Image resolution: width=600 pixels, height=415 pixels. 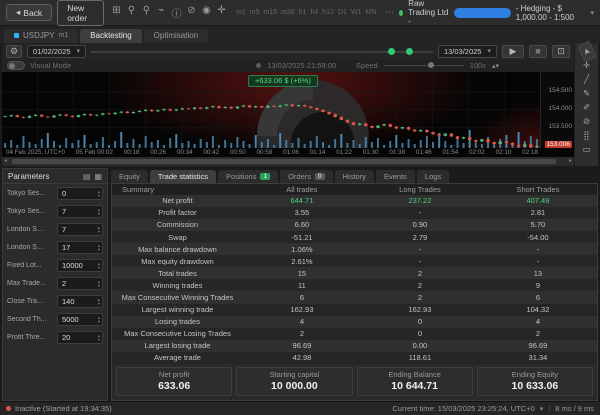 What do you see at coordinates (574, 408) in the screenshot?
I see `latency-text: 8 ms / 9 ms` at bounding box center [574, 408].